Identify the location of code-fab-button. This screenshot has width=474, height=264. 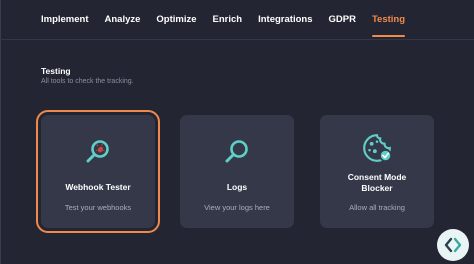
(453, 245).